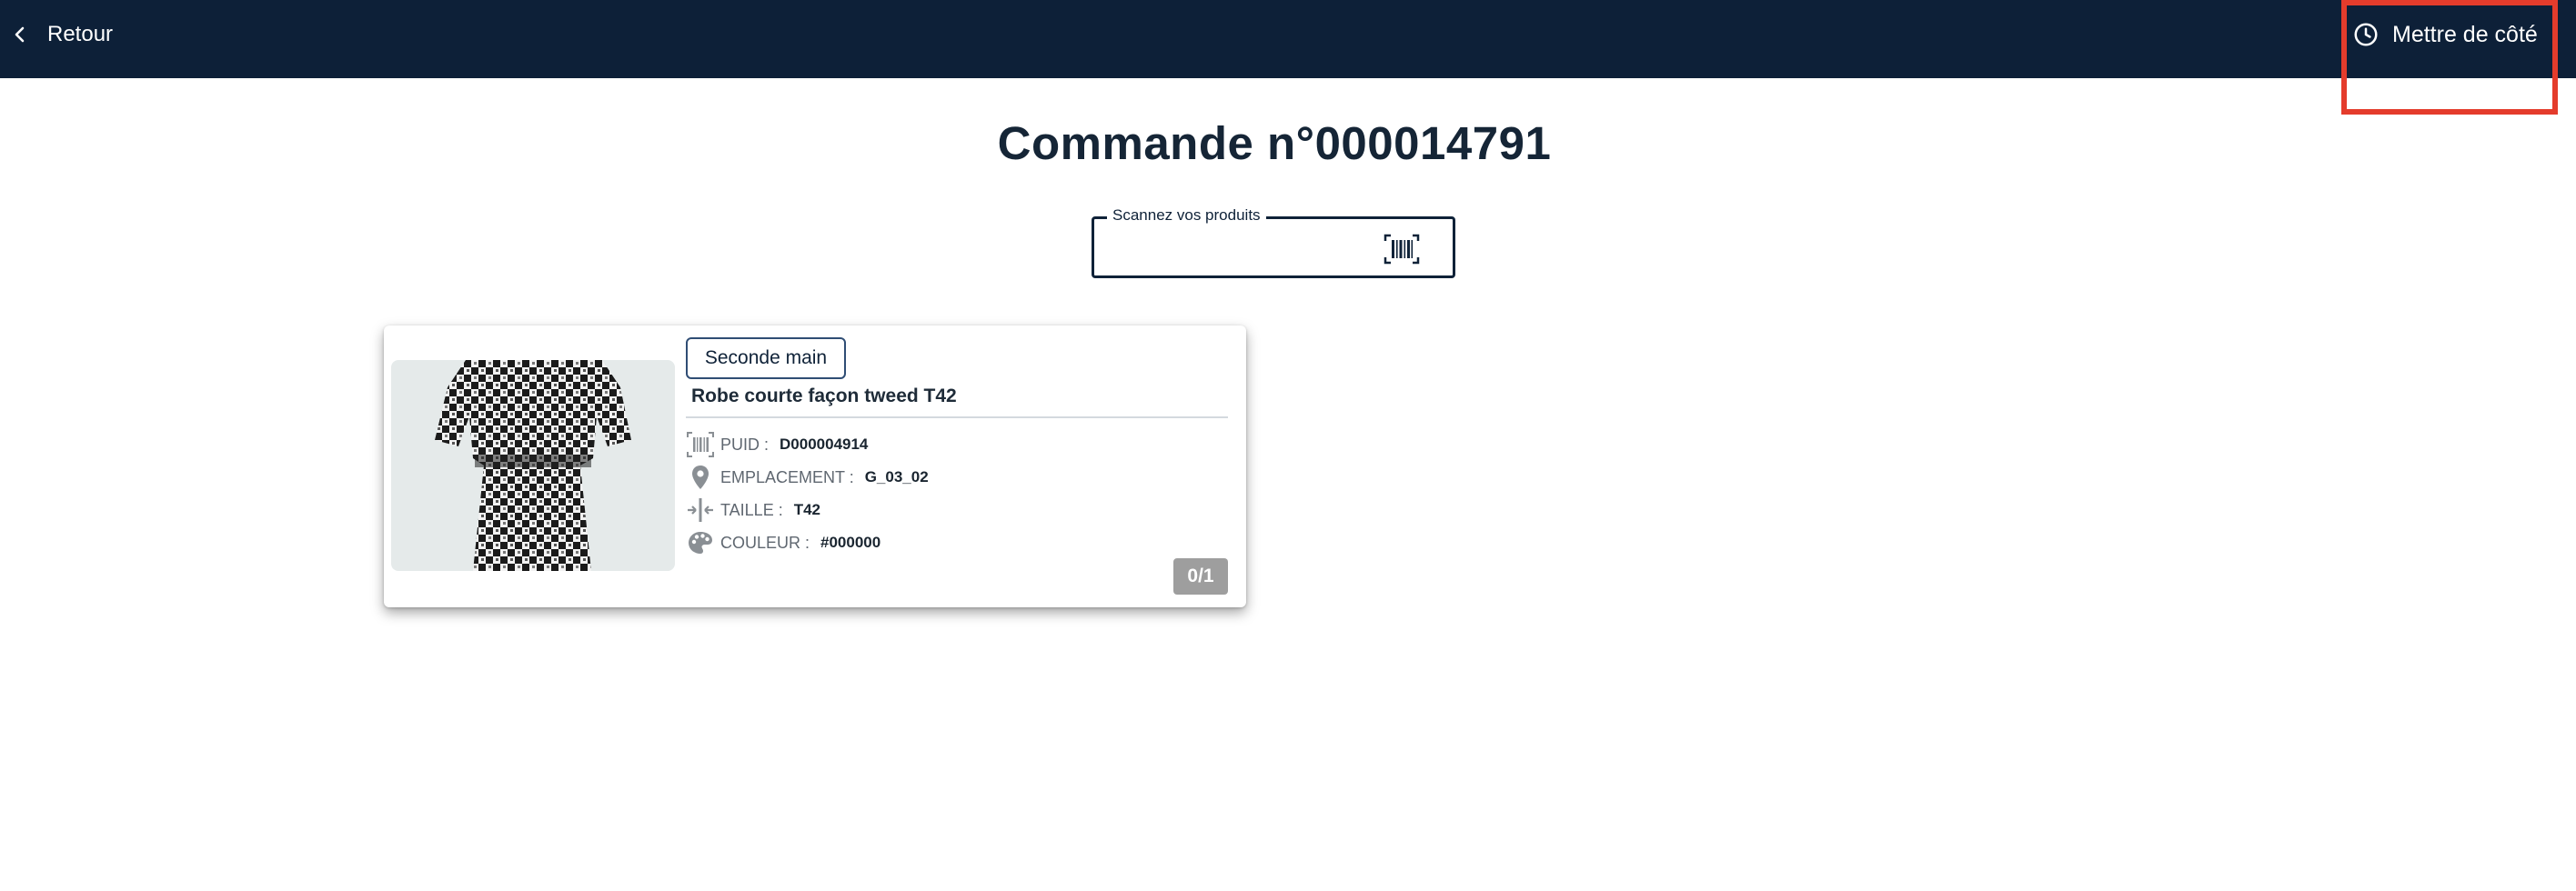 The height and width of the screenshot is (891, 2576). What do you see at coordinates (850, 542) in the screenshot?
I see `attribute-value: #000000` at bounding box center [850, 542].